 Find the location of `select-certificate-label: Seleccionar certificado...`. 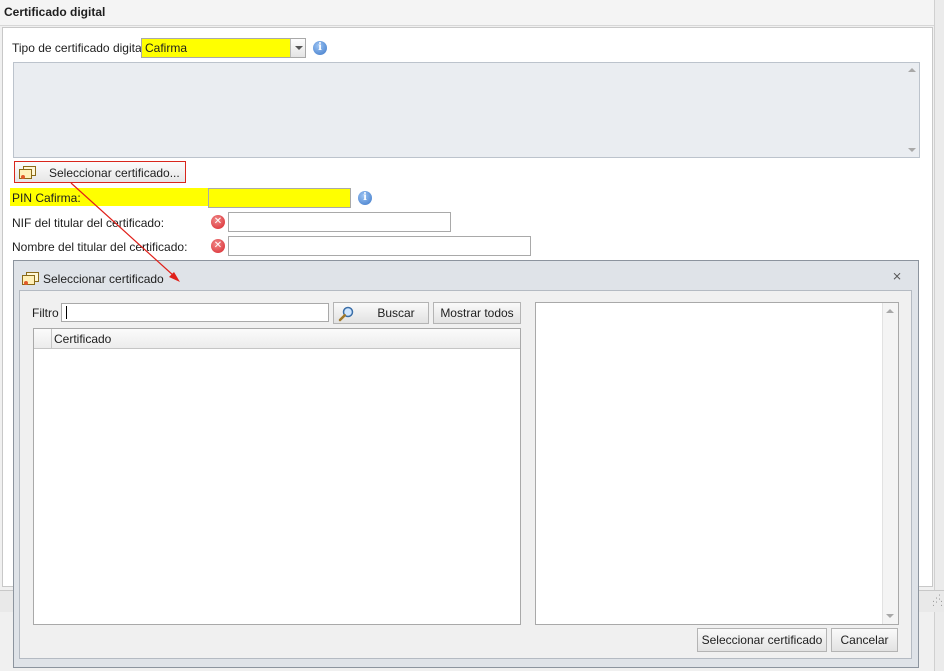

select-certificate-label: Seleccionar certificado... is located at coordinates (114, 173).